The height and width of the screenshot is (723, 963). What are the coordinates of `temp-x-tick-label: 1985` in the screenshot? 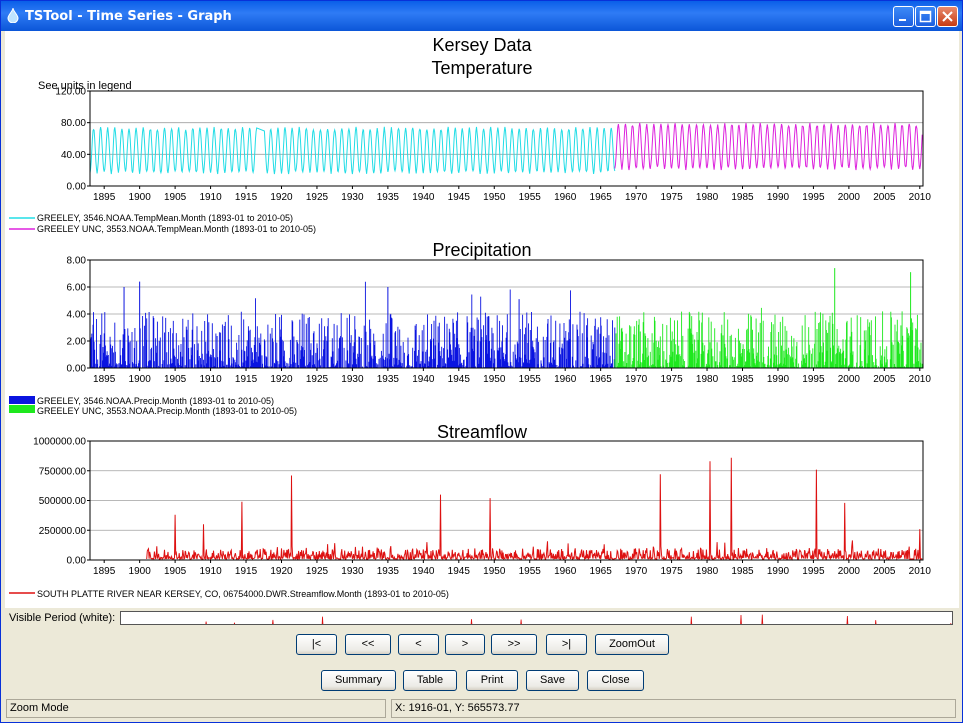 It's located at (742, 197).